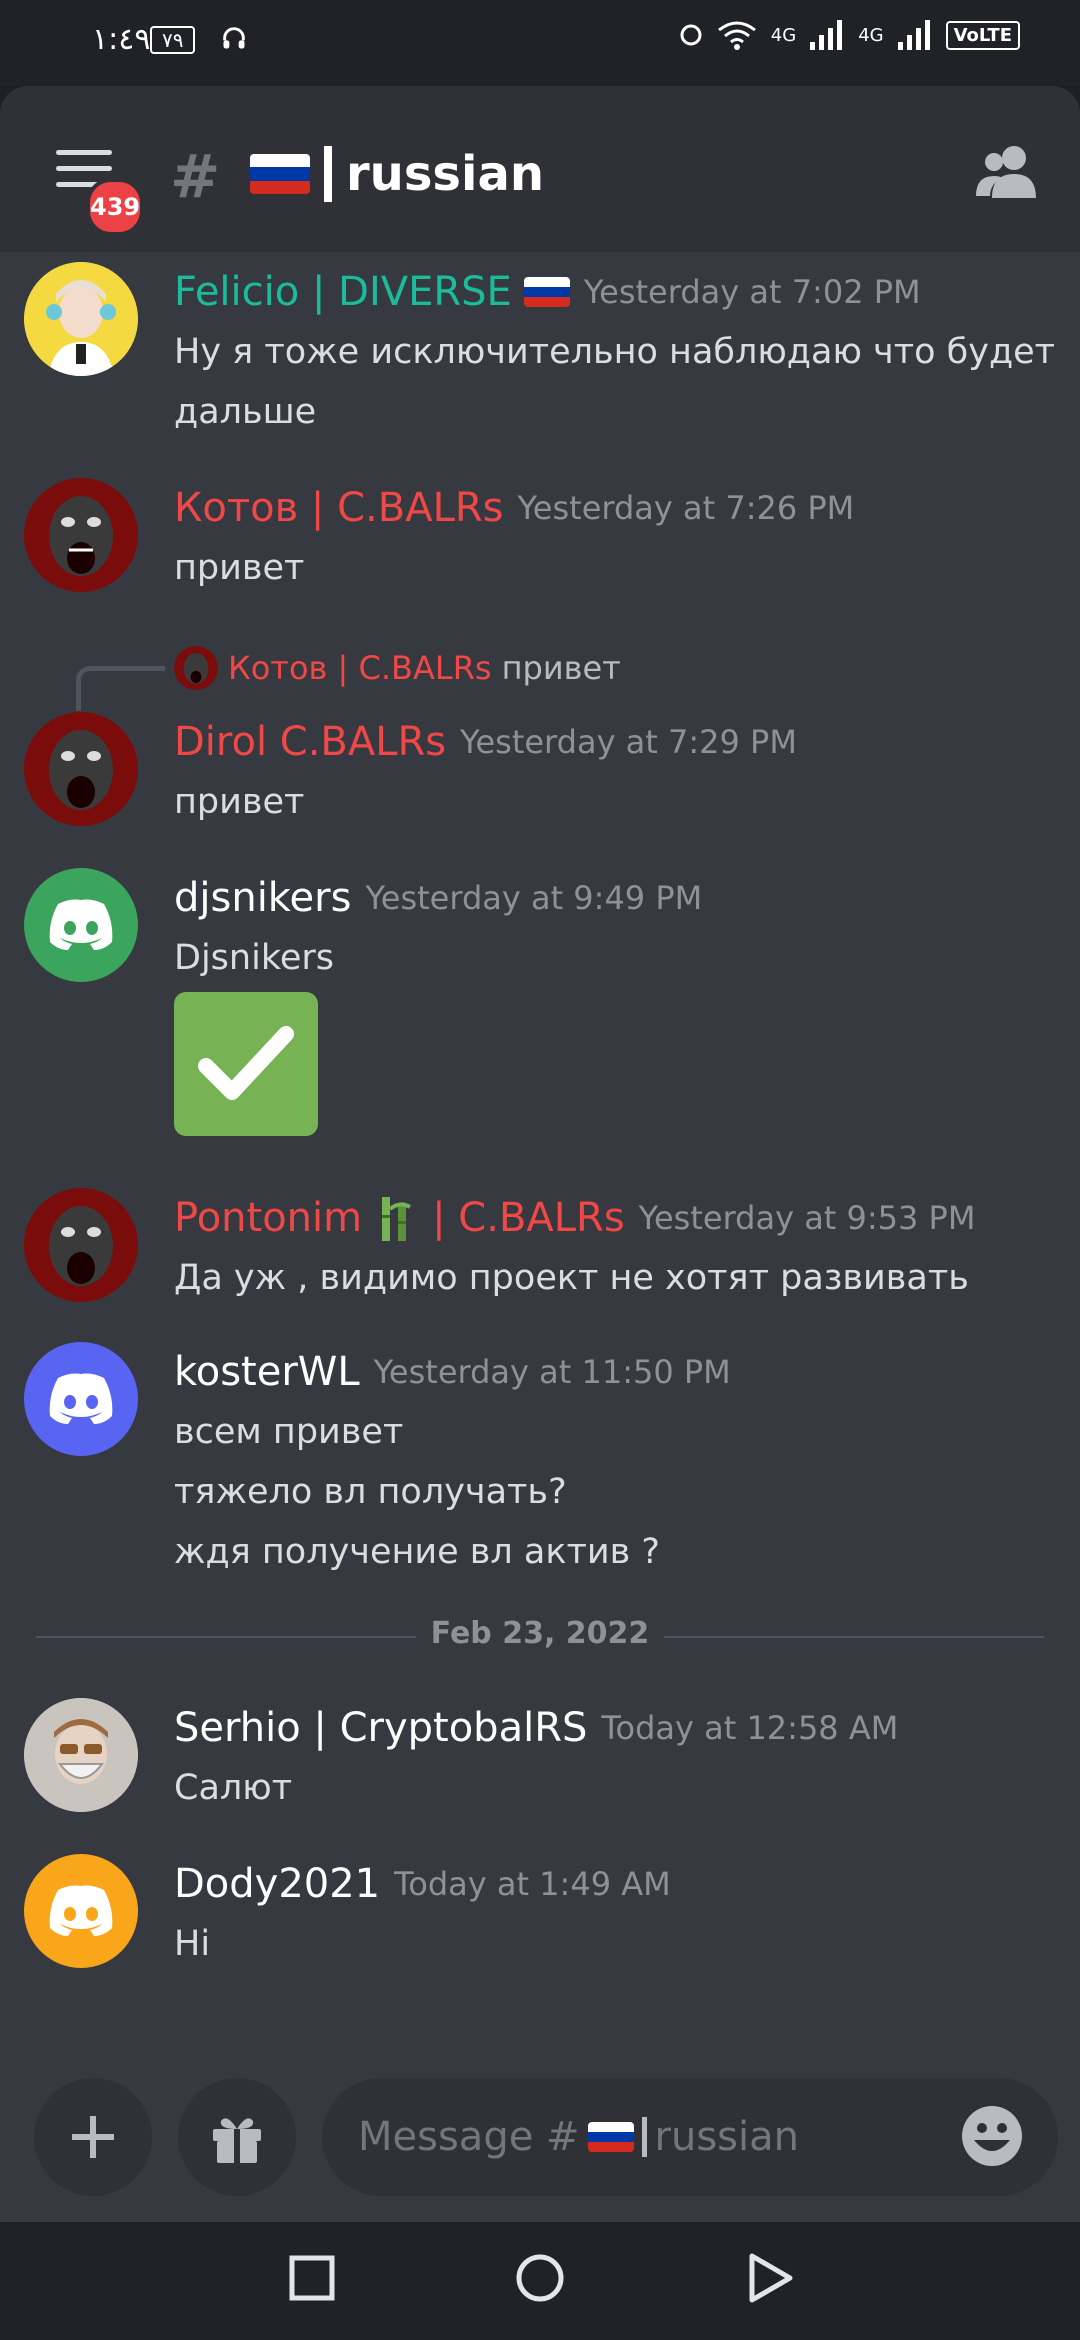  Describe the element at coordinates (871, 35) in the screenshot. I see `network-type-2: 4G` at that location.